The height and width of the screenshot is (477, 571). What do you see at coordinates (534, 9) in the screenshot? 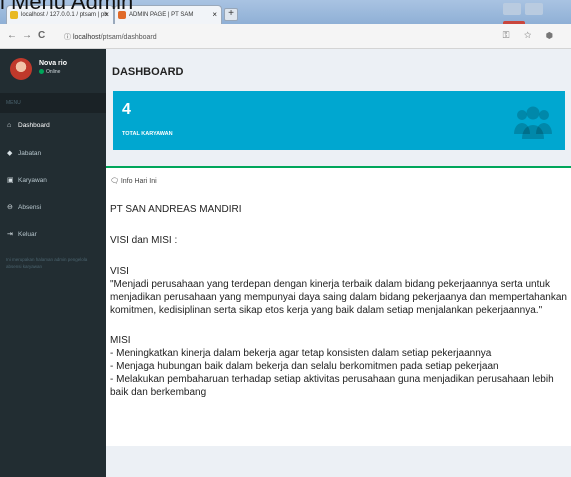
I see `maximize-button` at bounding box center [534, 9].